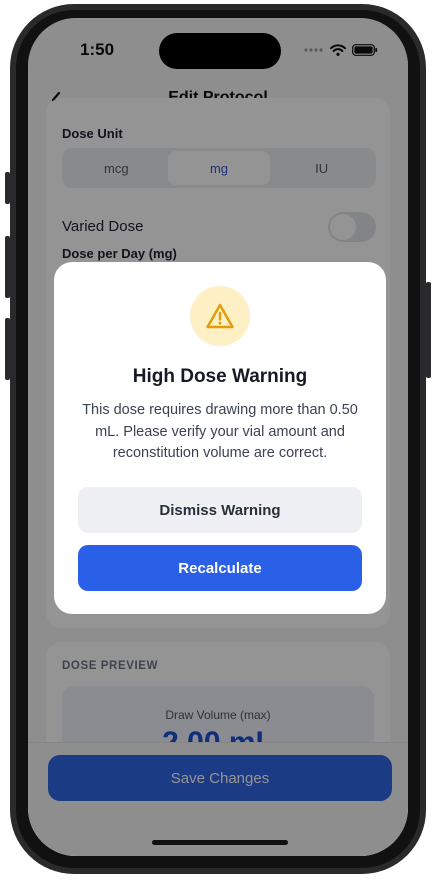 Image resolution: width=436 pixels, height=880 pixels. What do you see at coordinates (7, 349) in the screenshot?
I see `volume-down-button` at bounding box center [7, 349].